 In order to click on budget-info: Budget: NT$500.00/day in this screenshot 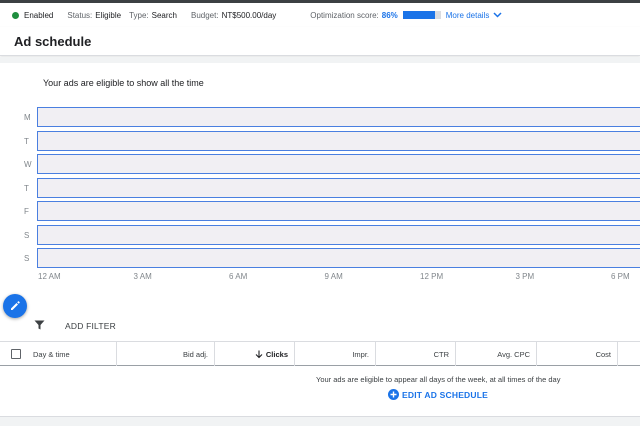, I will do `click(233, 15)`.